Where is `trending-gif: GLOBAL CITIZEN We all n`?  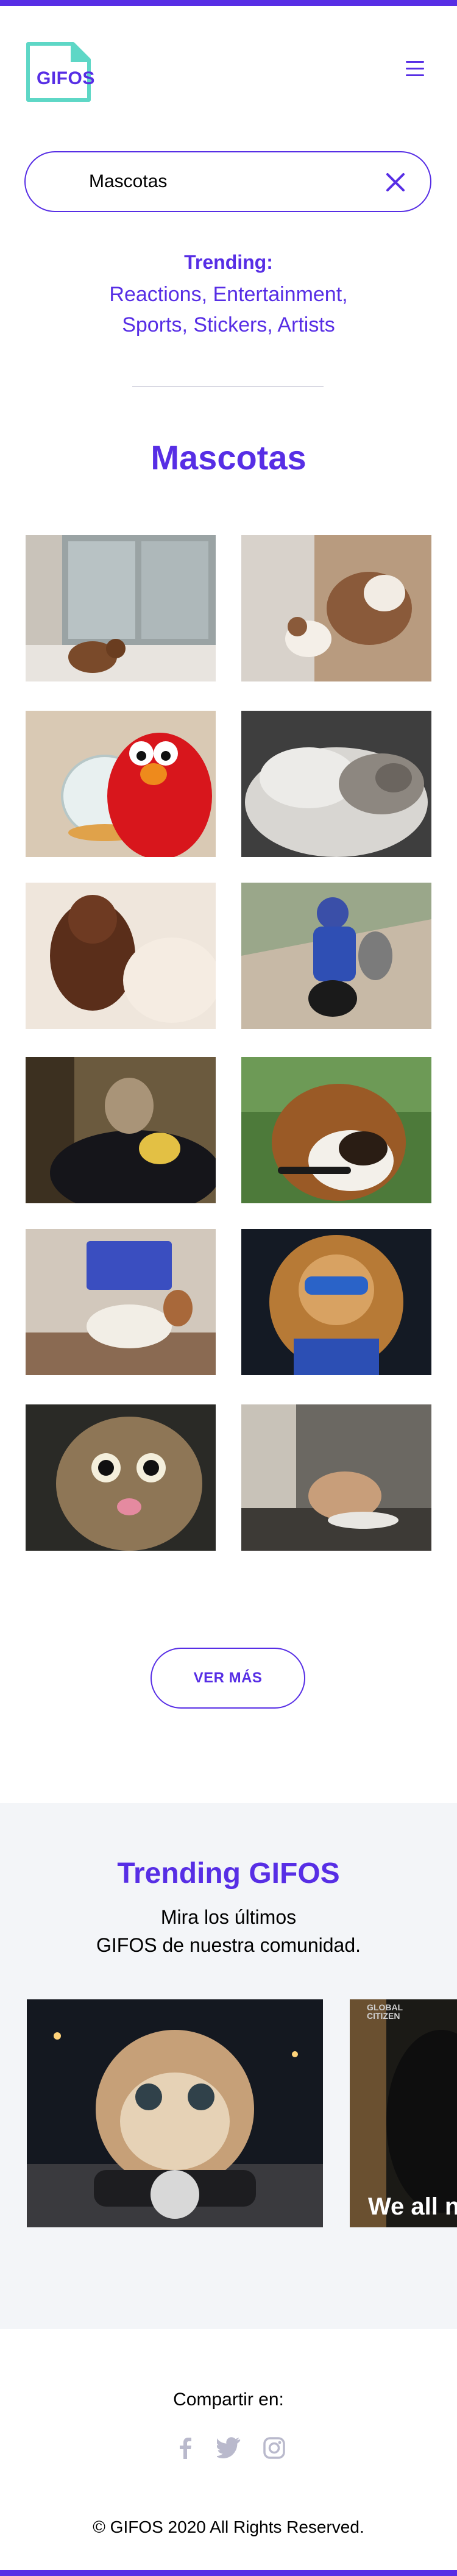 trending-gif: GLOBAL CITIZEN We all n is located at coordinates (403, 2113).